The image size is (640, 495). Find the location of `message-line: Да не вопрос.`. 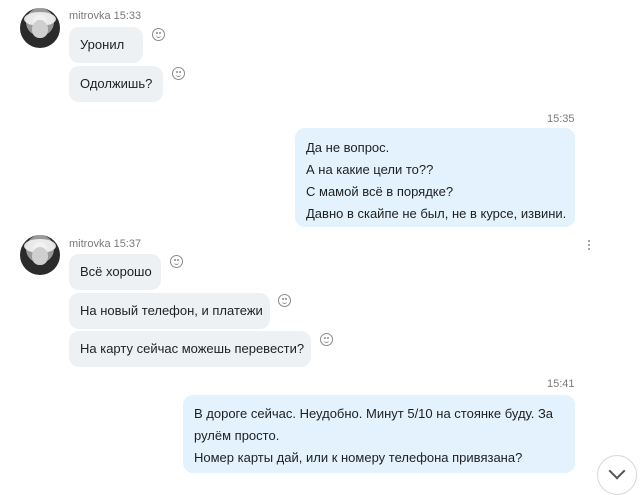

message-line: Да не вопрос. is located at coordinates (348, 147).